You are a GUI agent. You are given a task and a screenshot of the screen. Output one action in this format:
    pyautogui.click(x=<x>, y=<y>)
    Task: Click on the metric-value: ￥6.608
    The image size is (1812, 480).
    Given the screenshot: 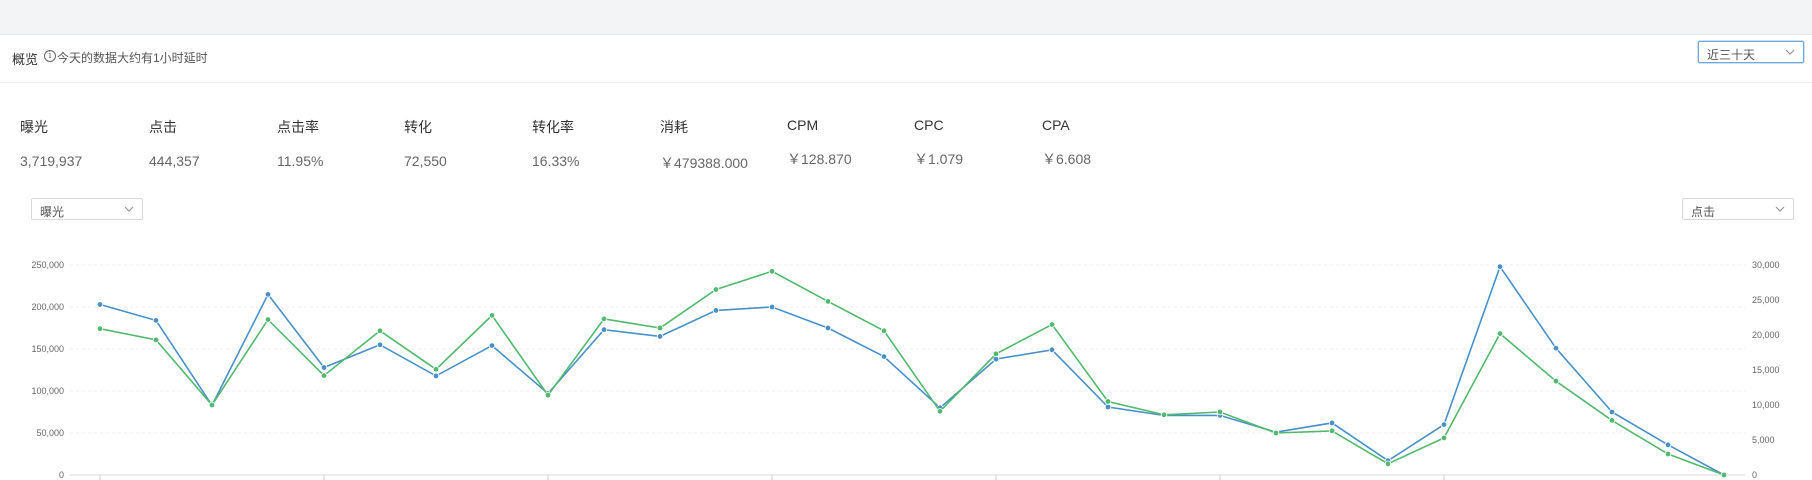 What is the action you would take?
    pyautogui.click(x=1067, y=159)
    